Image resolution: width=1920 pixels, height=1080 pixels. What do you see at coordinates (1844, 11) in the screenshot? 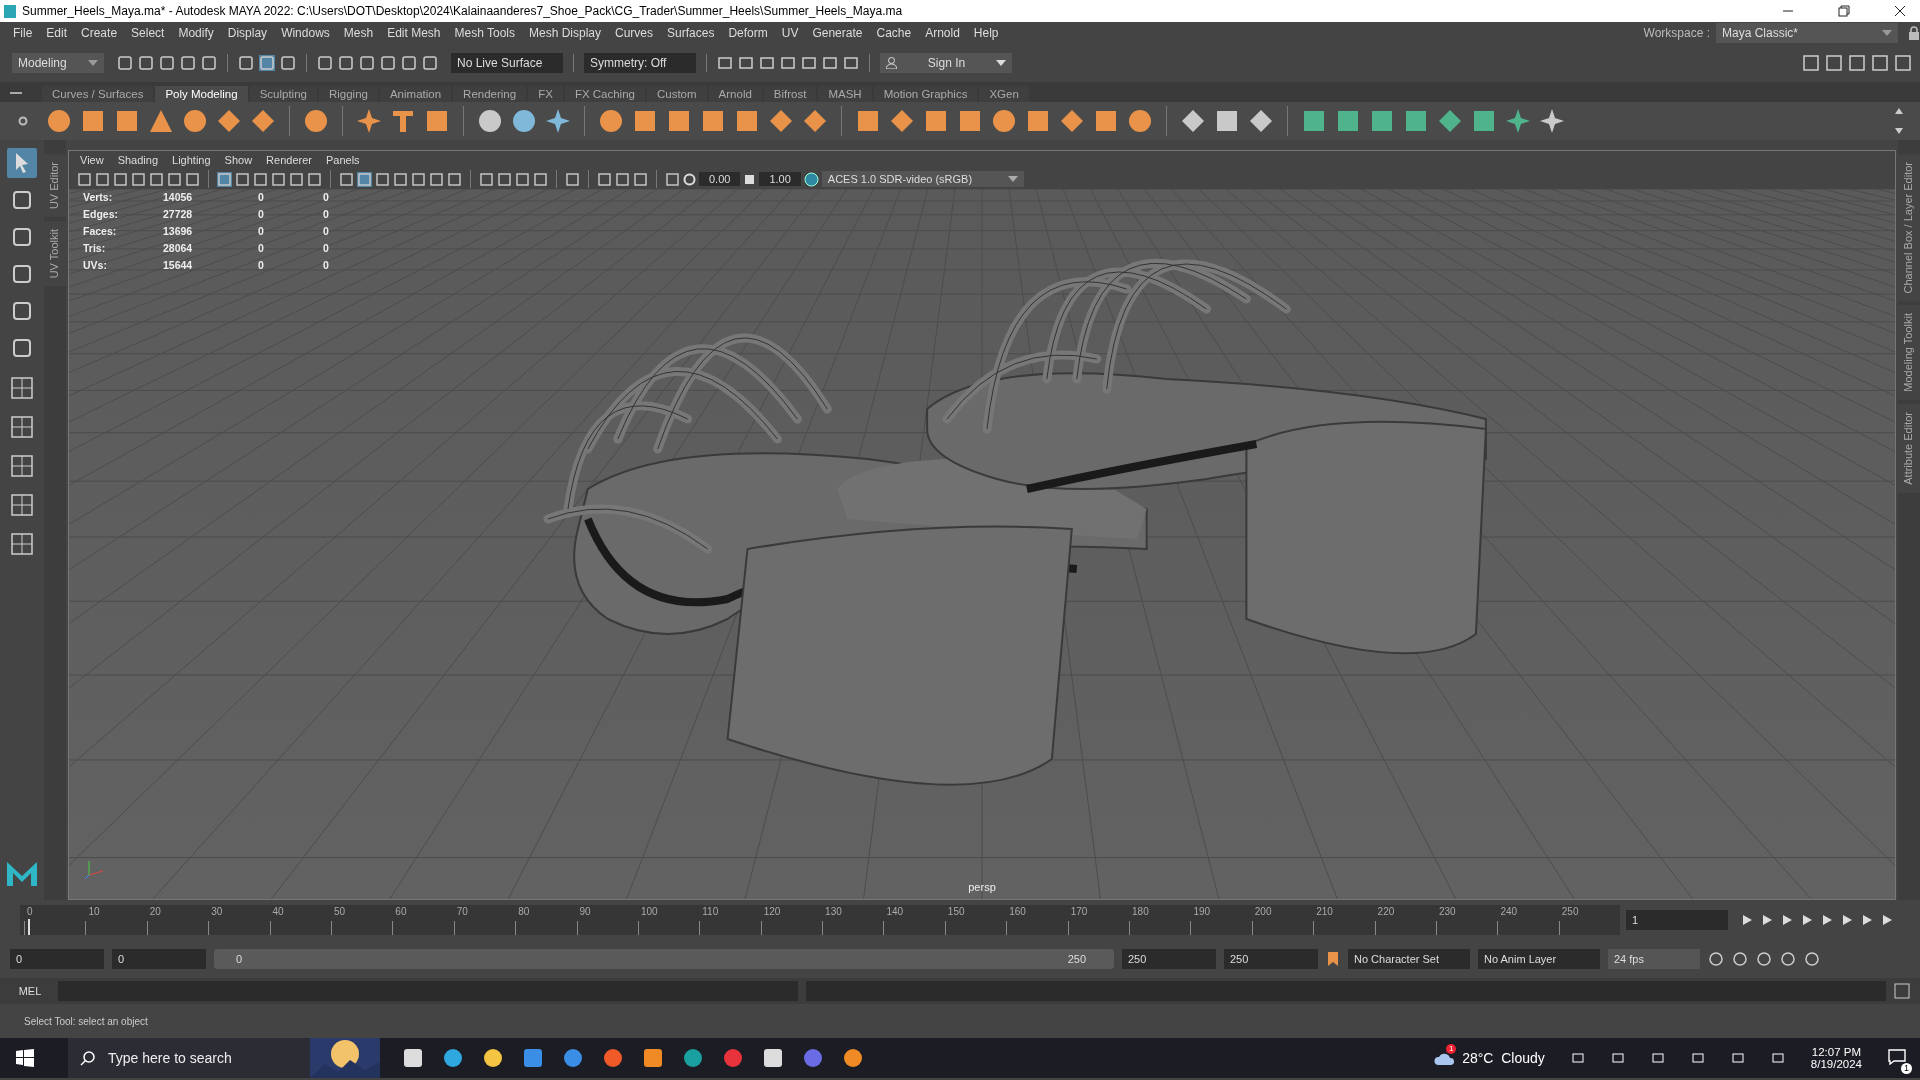
I see `restore-icon` at bounding box center [1844, 11].